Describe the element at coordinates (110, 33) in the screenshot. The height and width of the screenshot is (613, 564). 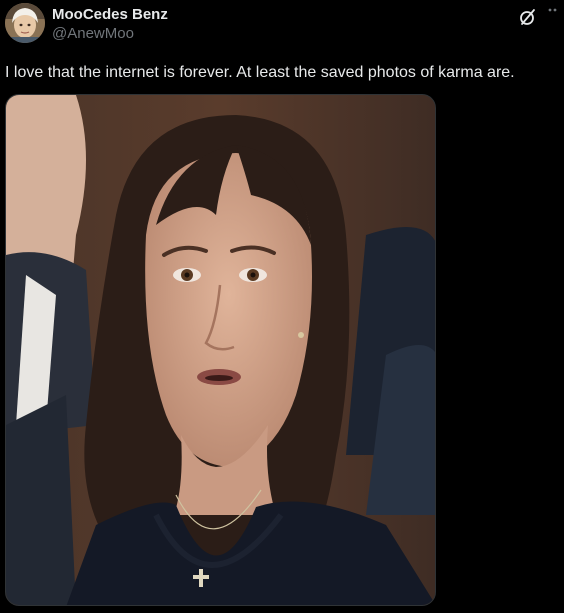
I see `user-handle: @AnewMoo` at that location.